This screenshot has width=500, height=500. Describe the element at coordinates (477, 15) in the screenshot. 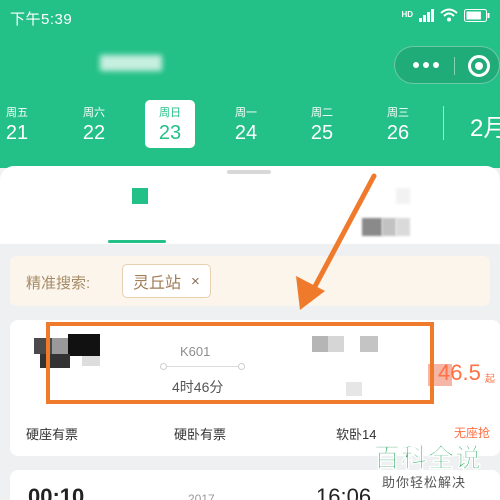

I see `battery-icon` at that location.